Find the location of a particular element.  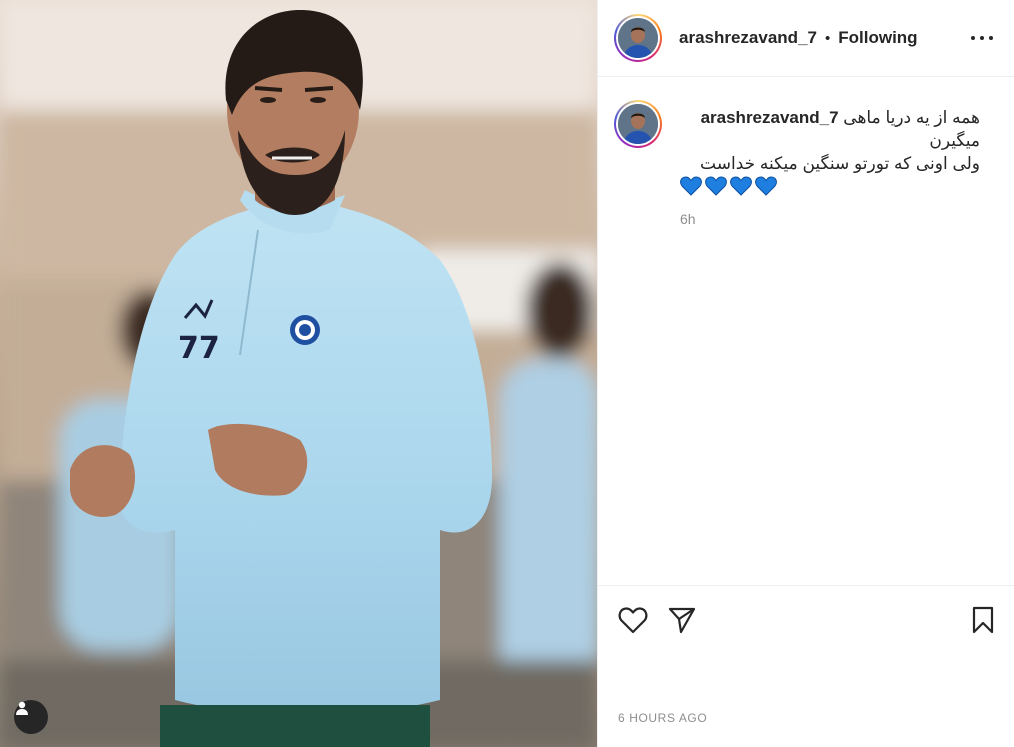

more-options-button is located at coordinates (982, 38).